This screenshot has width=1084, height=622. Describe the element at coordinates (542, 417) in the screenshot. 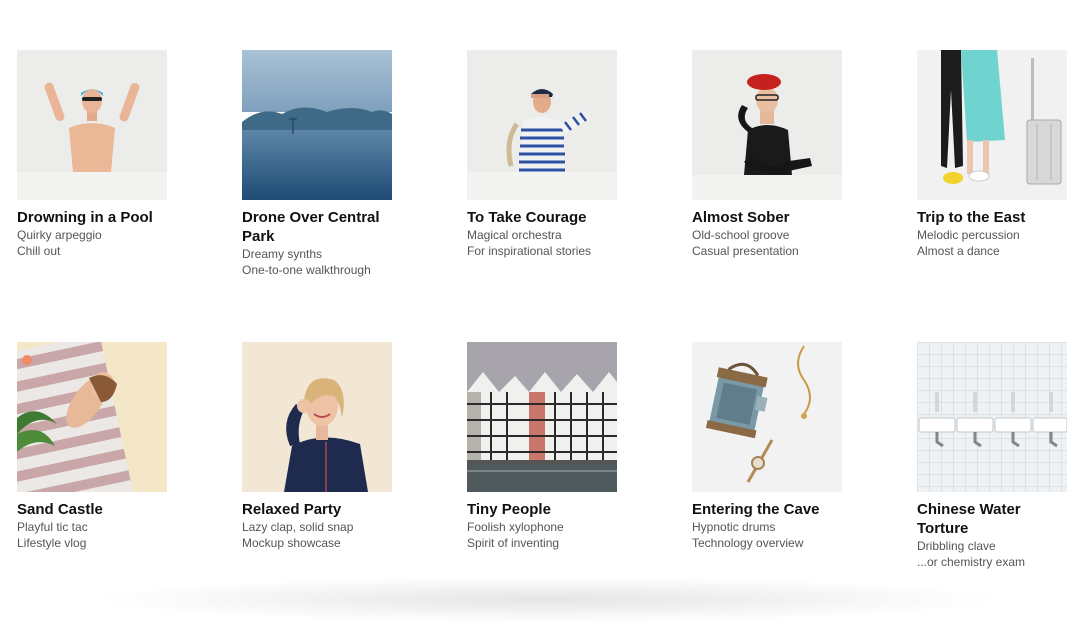

I see `track-thumbnail-waterfront-houses` at that location.